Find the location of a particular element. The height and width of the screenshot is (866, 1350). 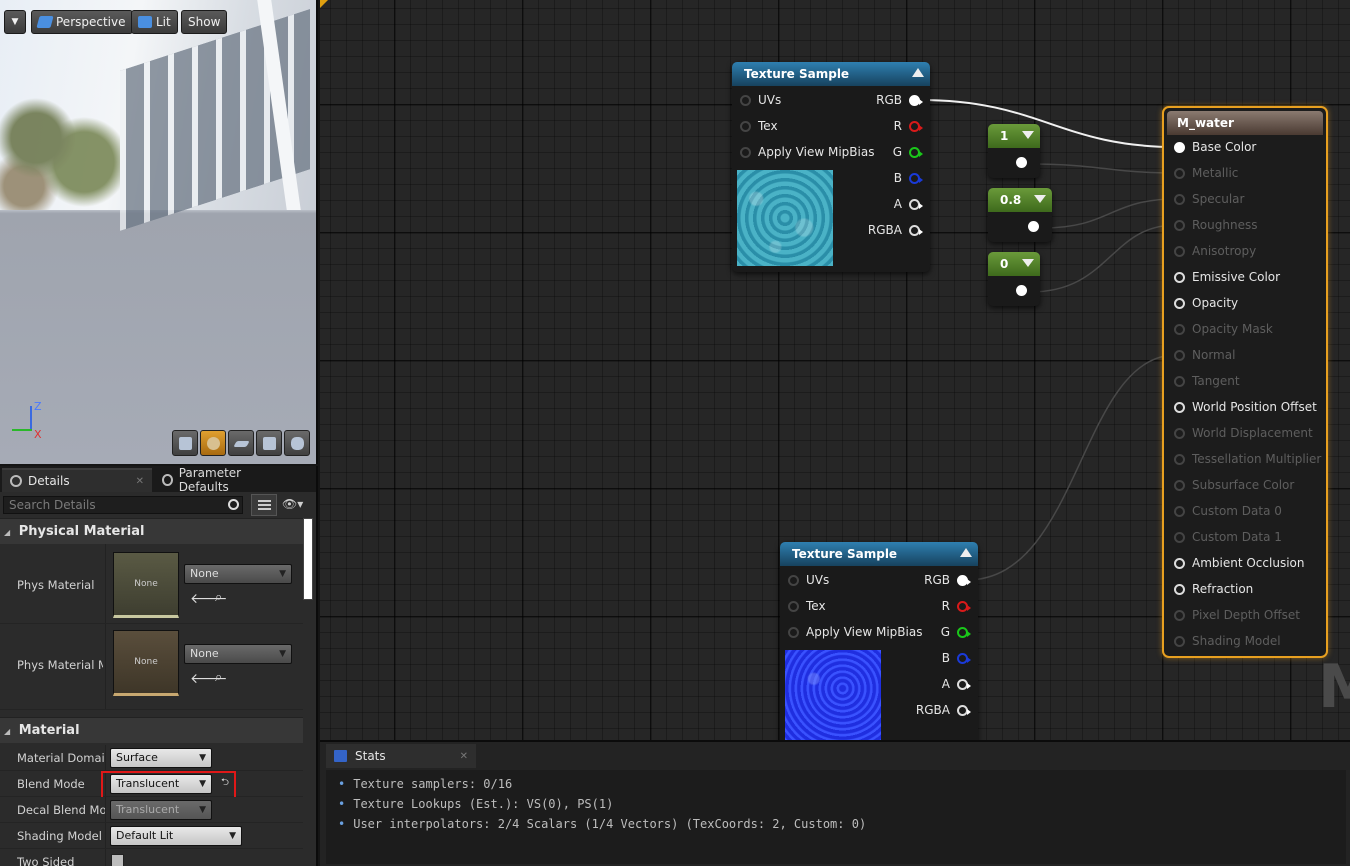

material-preview-viewport: ▼ Perspective Lit Show Z X is located at coordinates (159, 232).